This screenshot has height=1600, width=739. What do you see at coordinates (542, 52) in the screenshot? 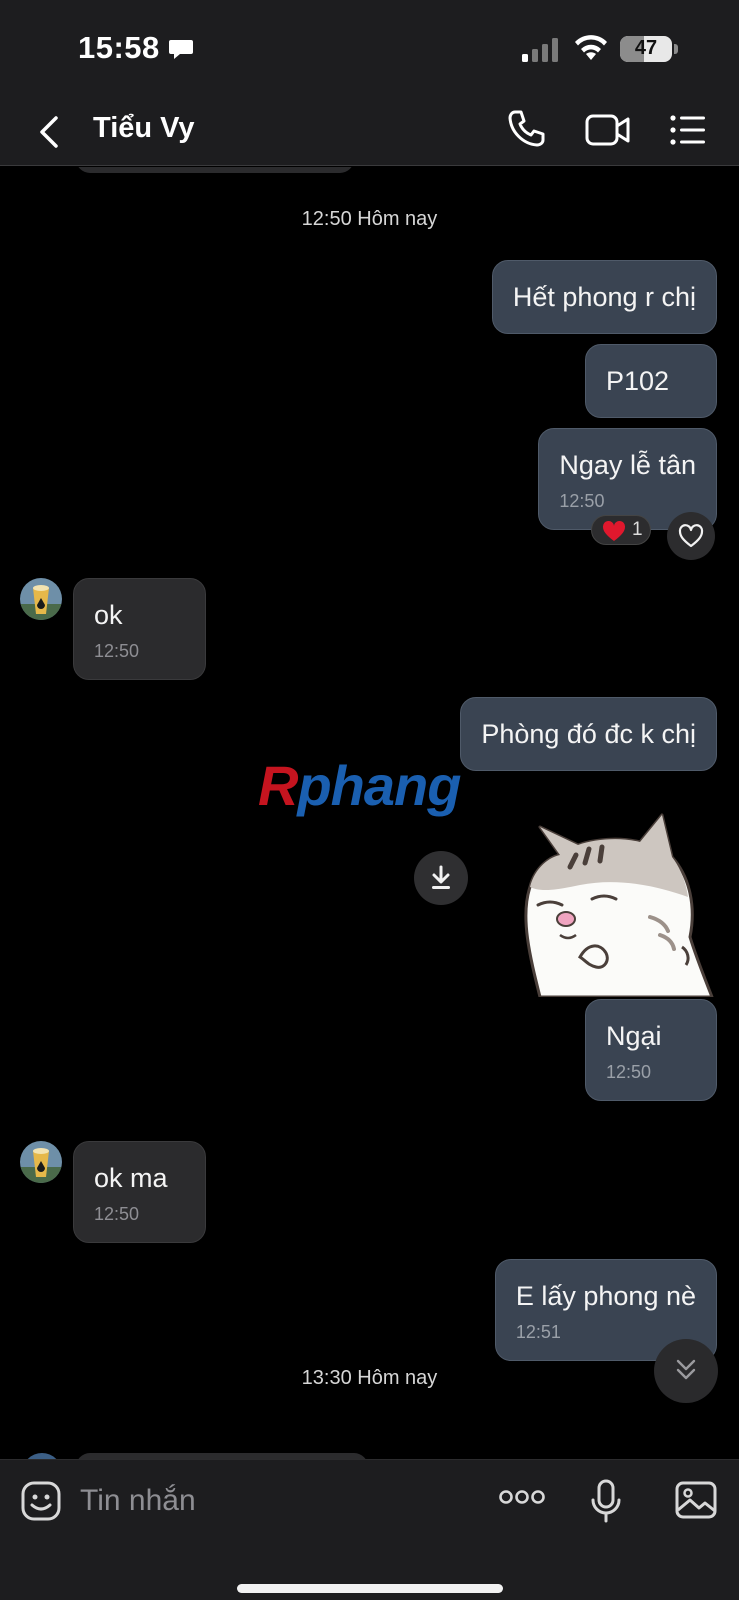
I see `cellular-signal-icon` at bounding box center [542, 52].